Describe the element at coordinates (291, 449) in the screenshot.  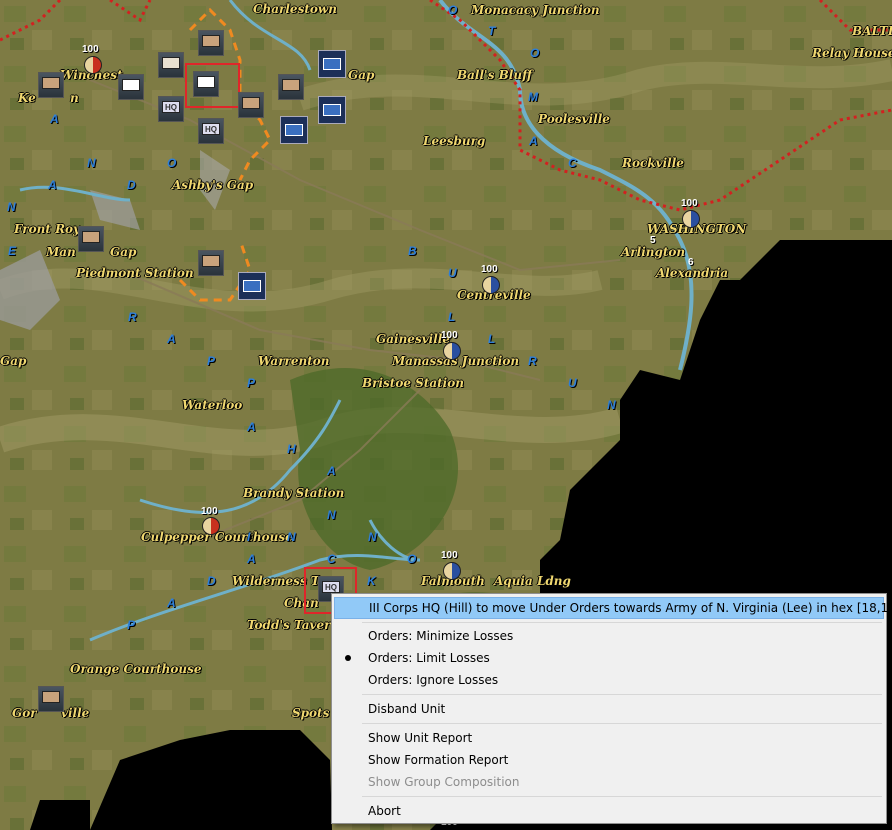
I see `river-label: H` at that location.